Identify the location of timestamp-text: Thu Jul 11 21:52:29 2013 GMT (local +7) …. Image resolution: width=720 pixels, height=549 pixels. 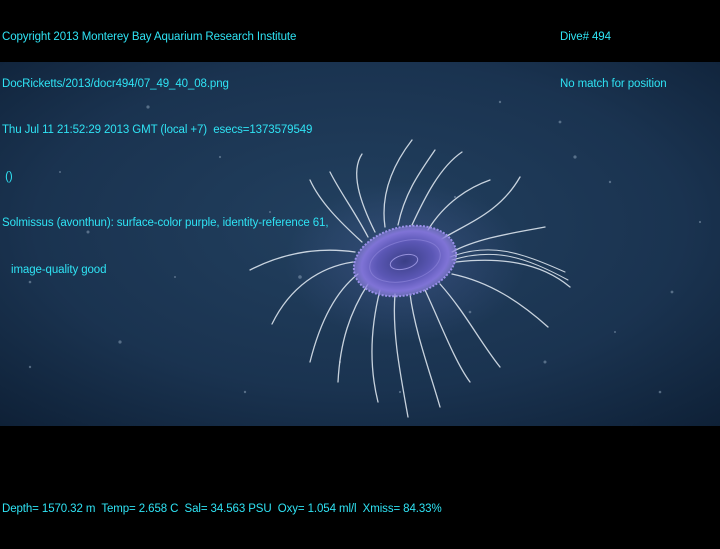
(157, 130).